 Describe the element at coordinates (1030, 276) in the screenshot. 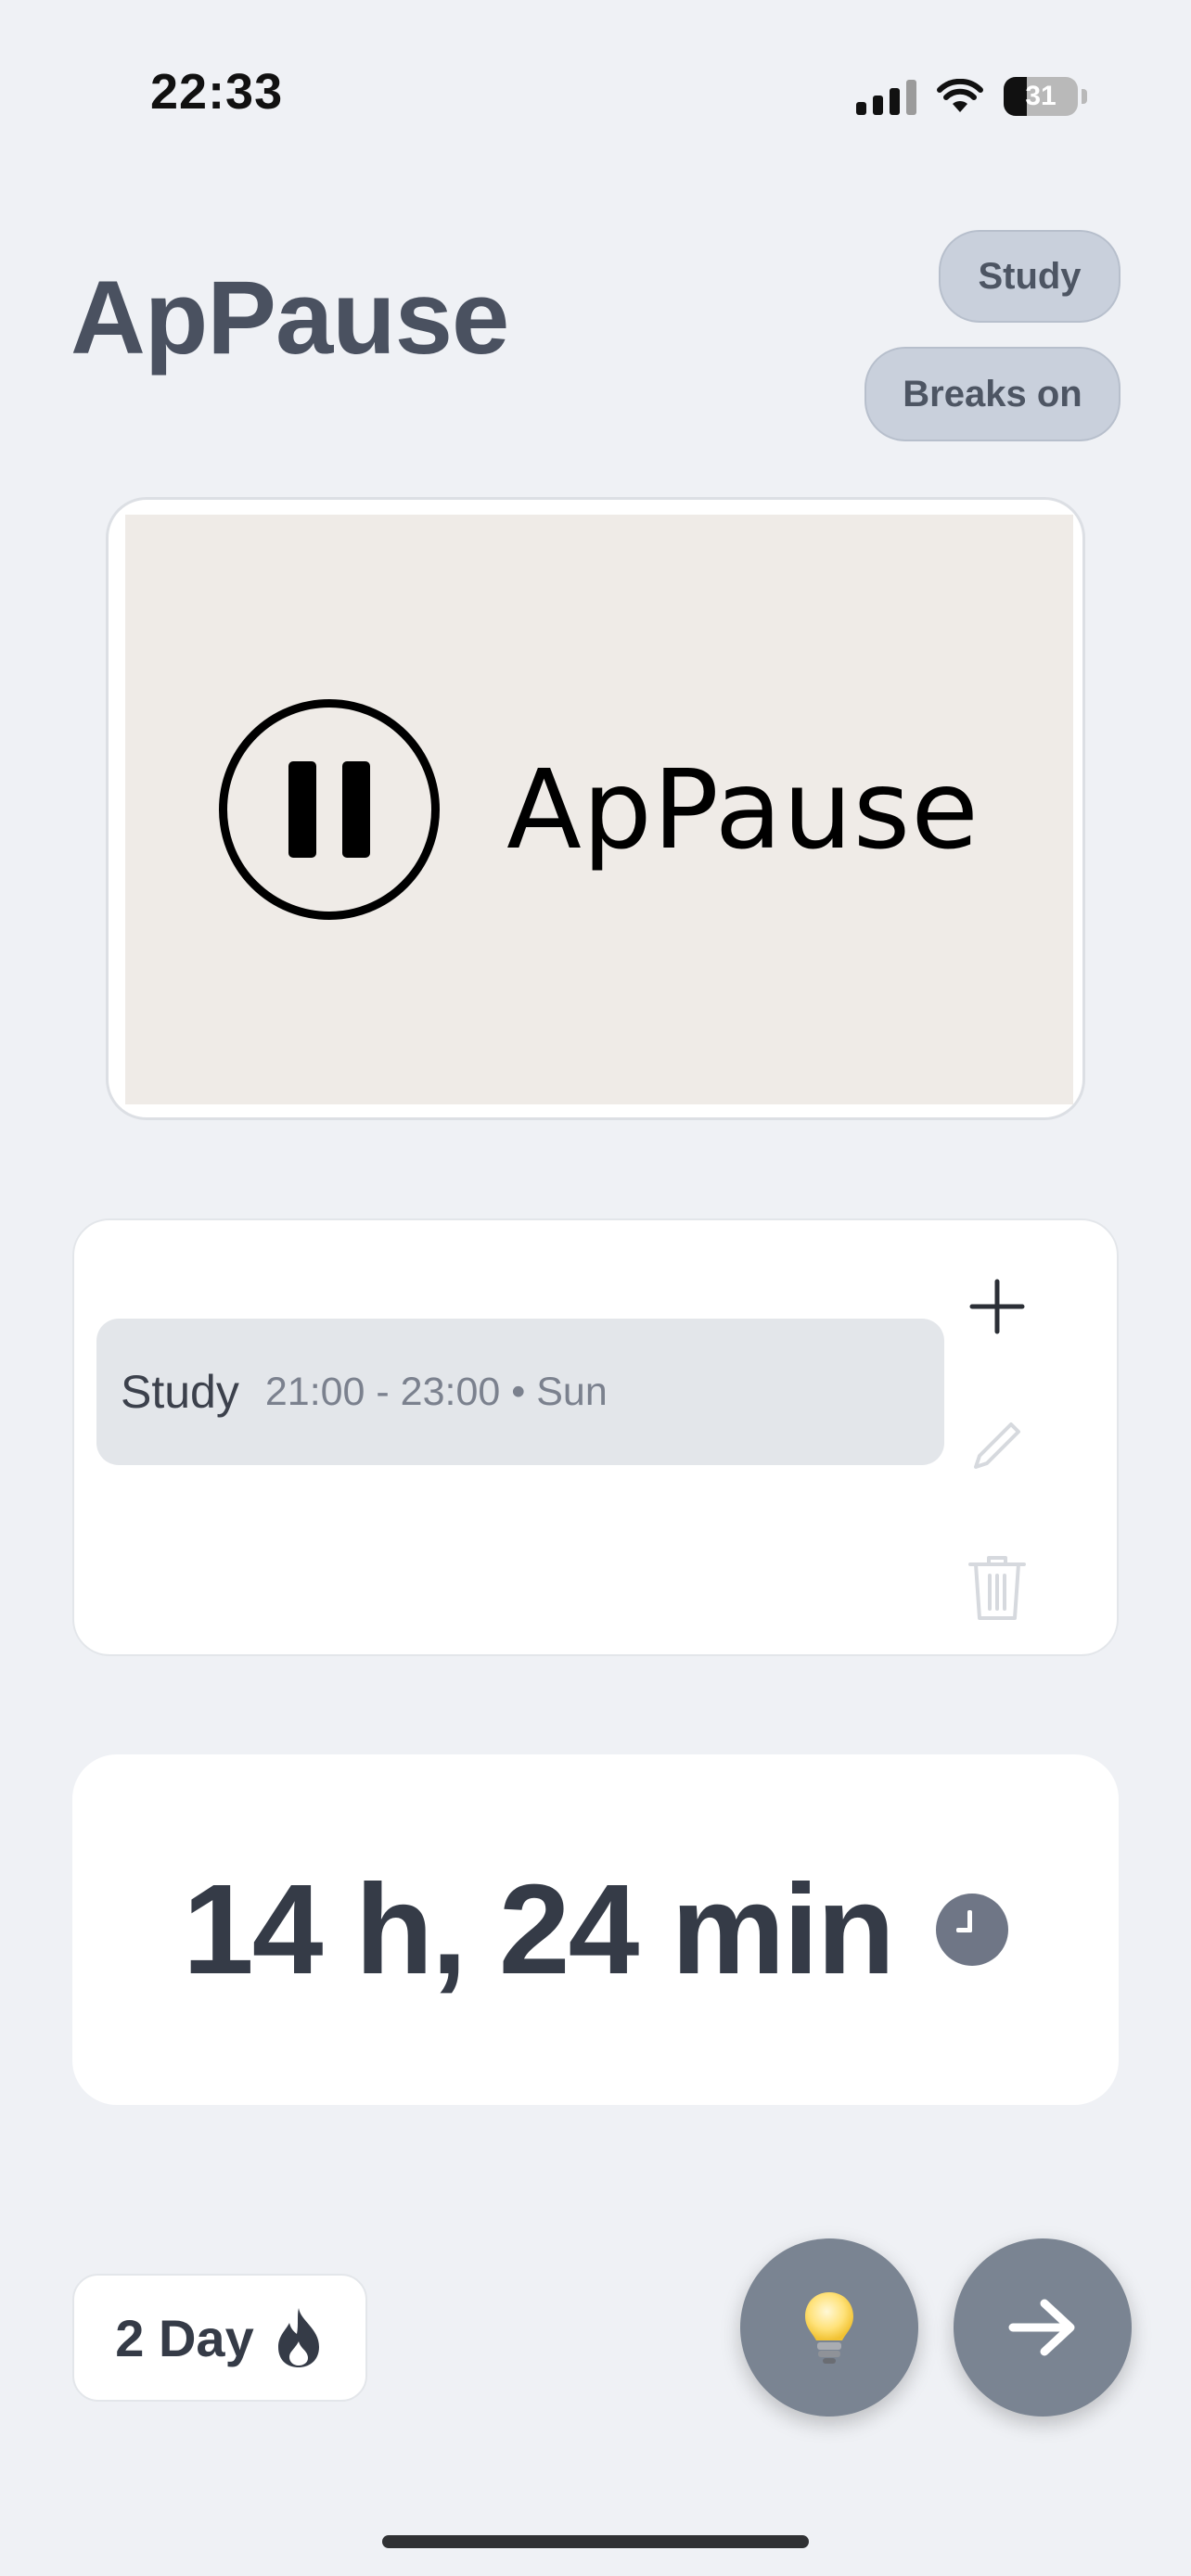

I see `mode-pill-study: Study` at that location.